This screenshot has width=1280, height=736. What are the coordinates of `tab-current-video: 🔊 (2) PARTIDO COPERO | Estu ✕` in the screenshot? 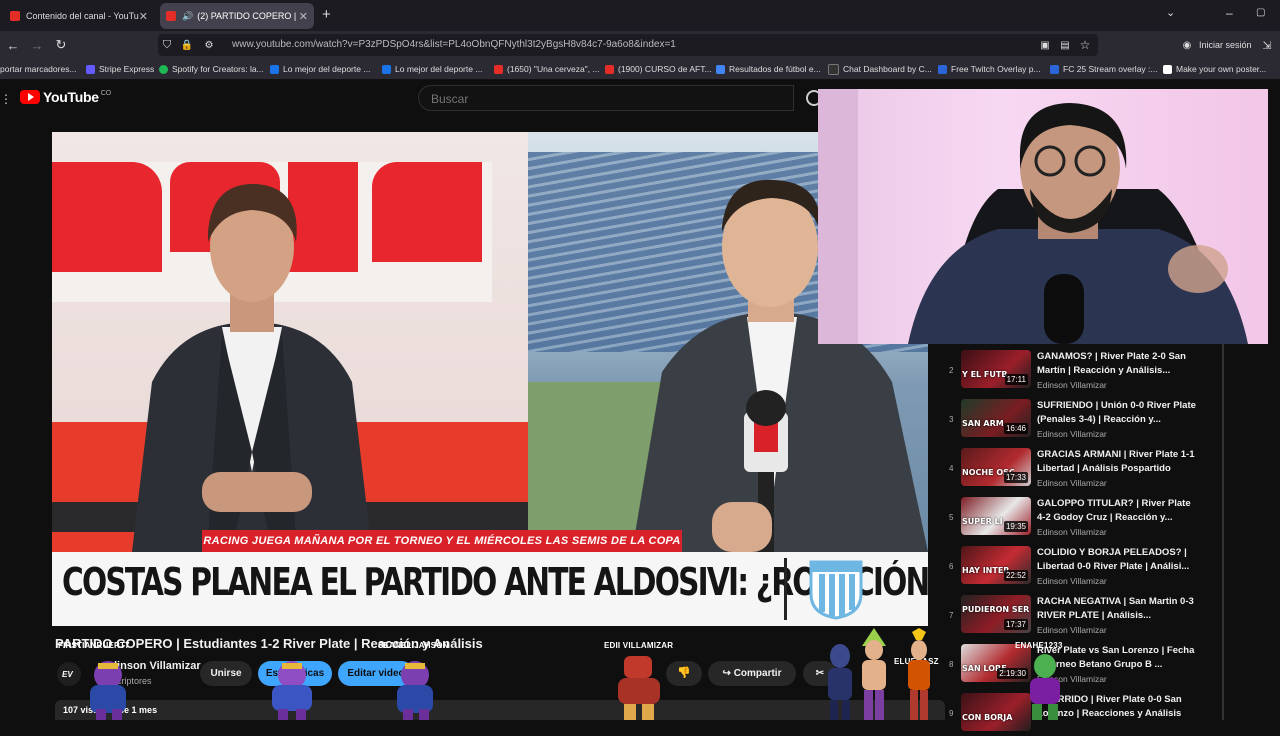 It's located at (237, 16).